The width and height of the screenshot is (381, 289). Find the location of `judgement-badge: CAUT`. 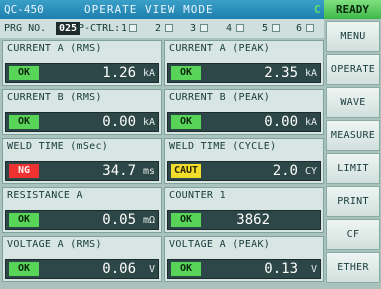

judgement-badge: CAUT is located at coordinates (186, 171).